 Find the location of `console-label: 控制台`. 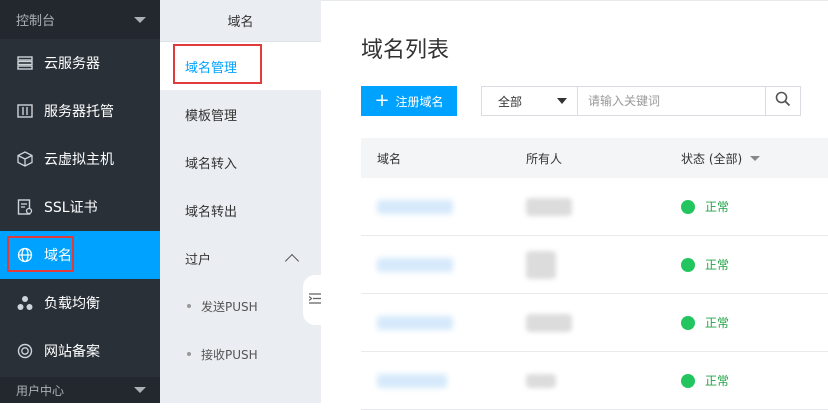

console-label: 控制台 is located at coordinates (36, 21).